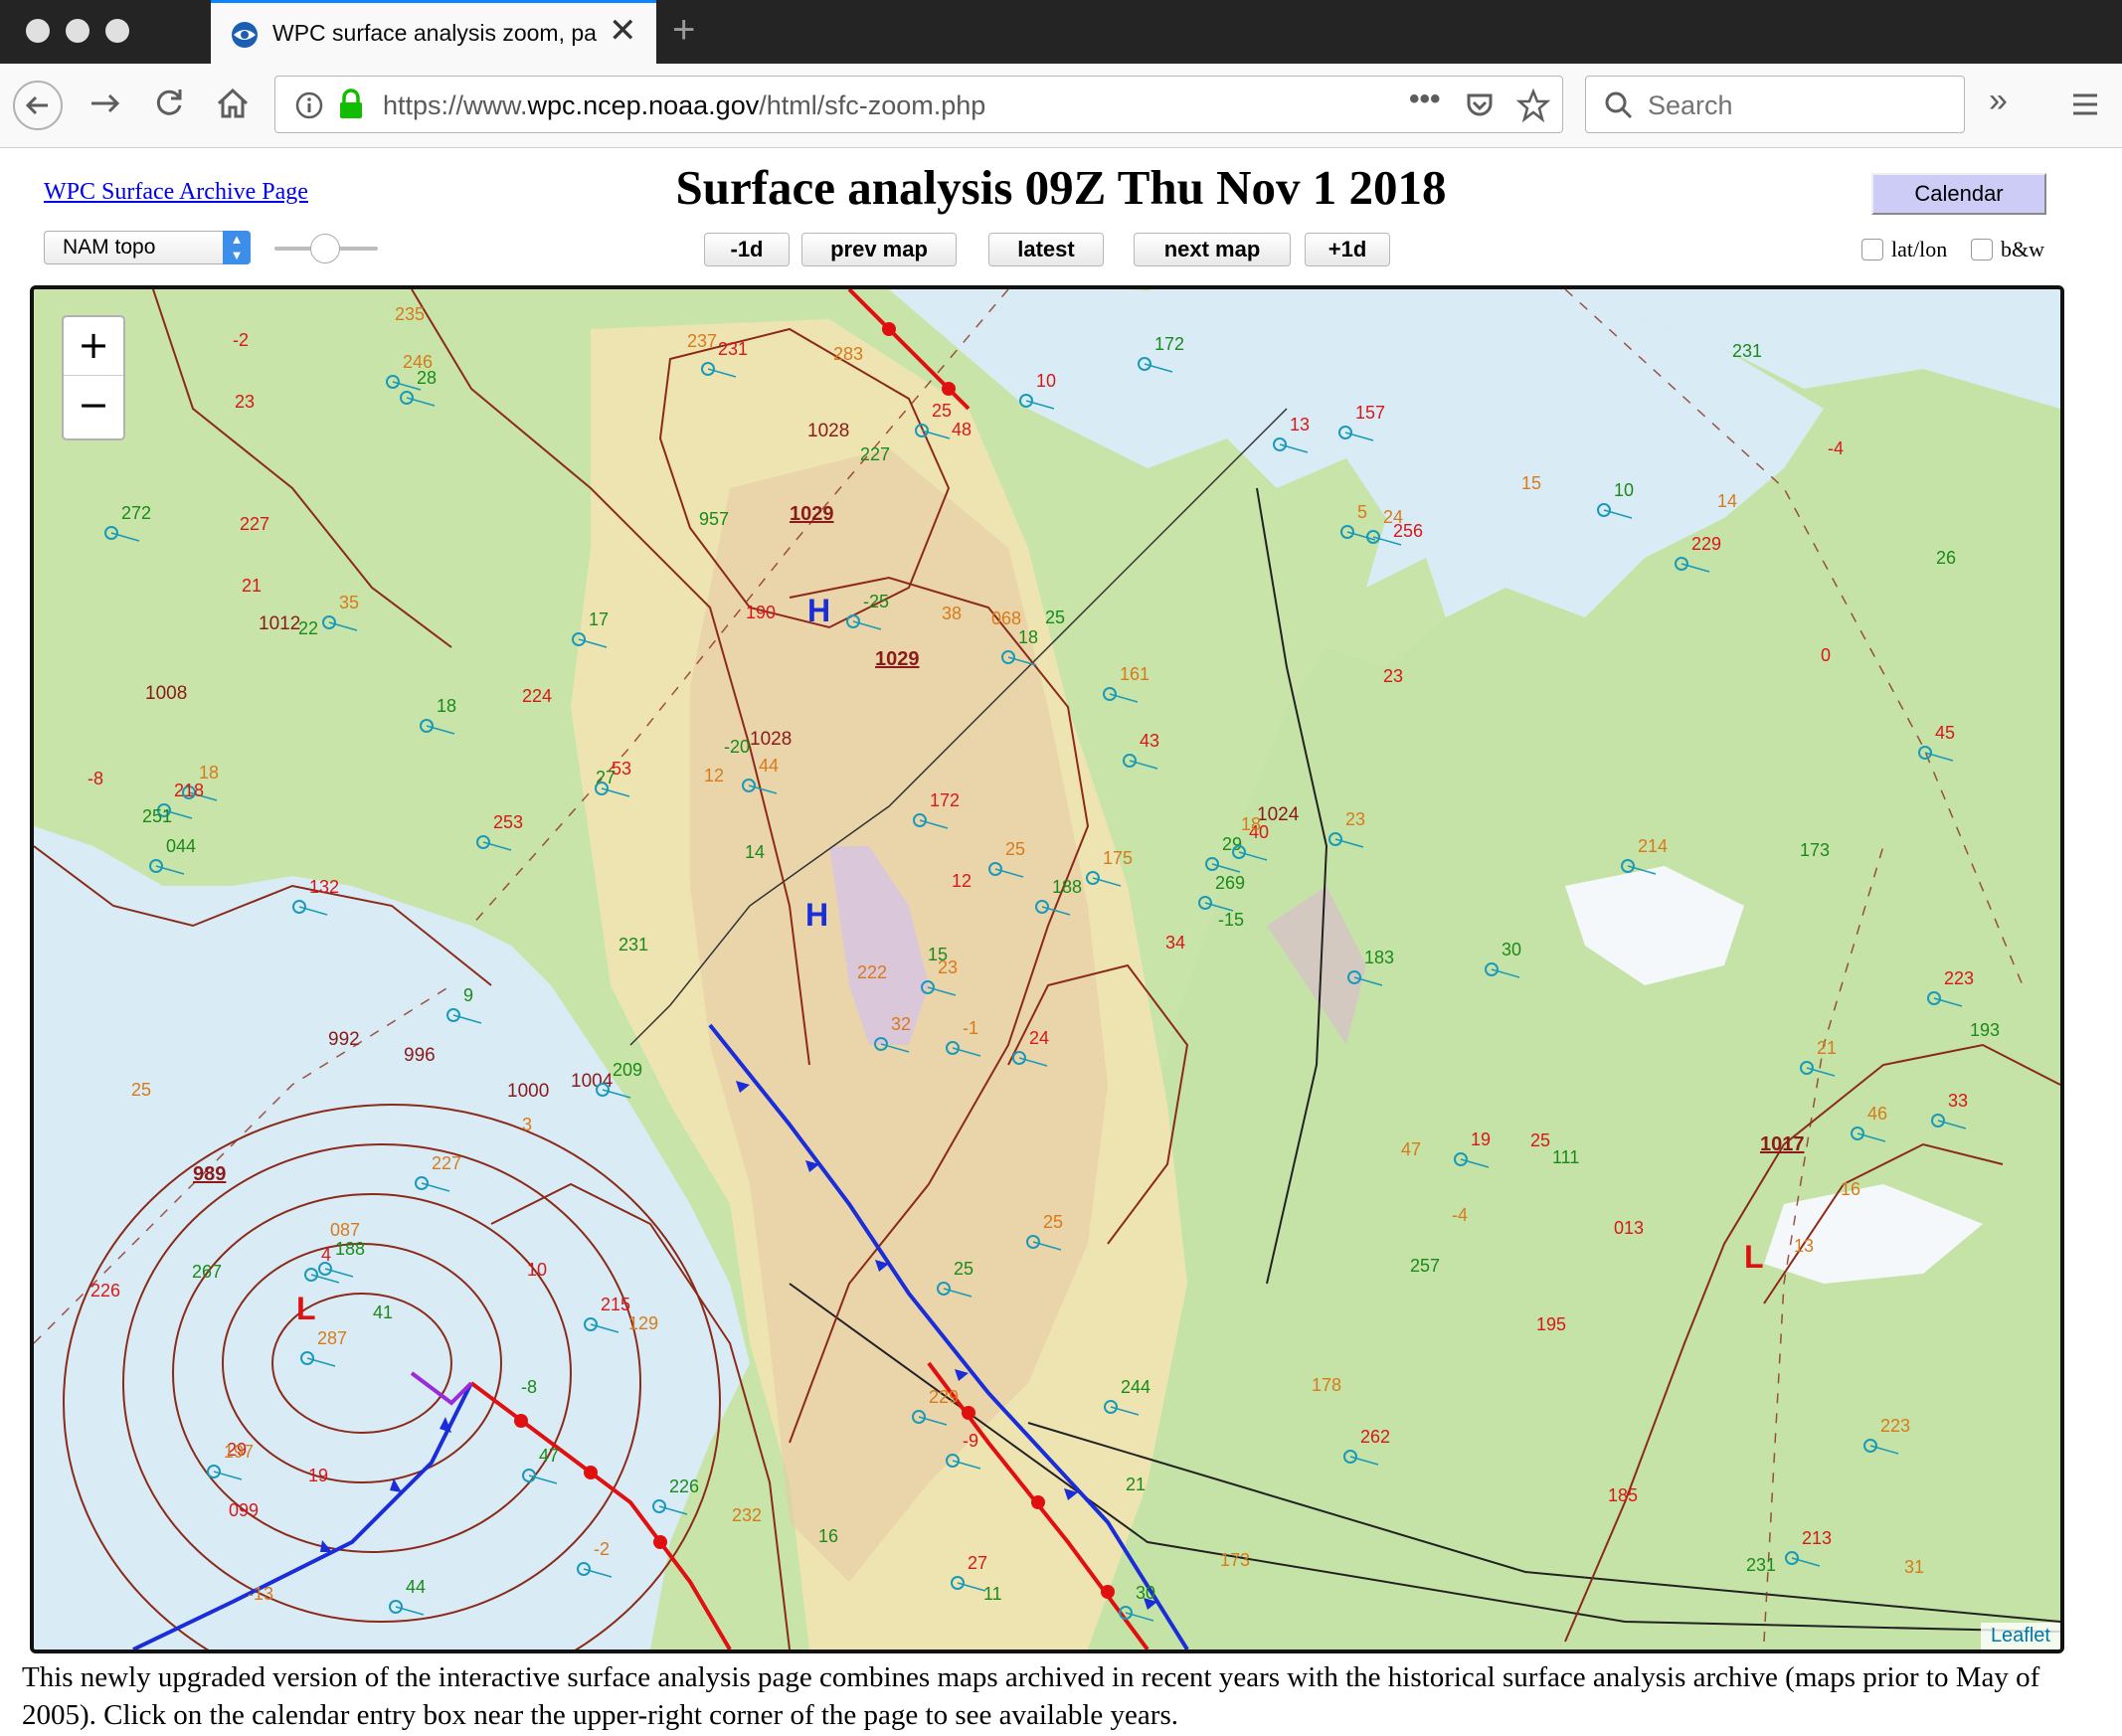 This screenshot has height=1736, width=2122. Describe the element at coordinates (761, 613) in the screenshot. I see `station-value: 190` at that location.